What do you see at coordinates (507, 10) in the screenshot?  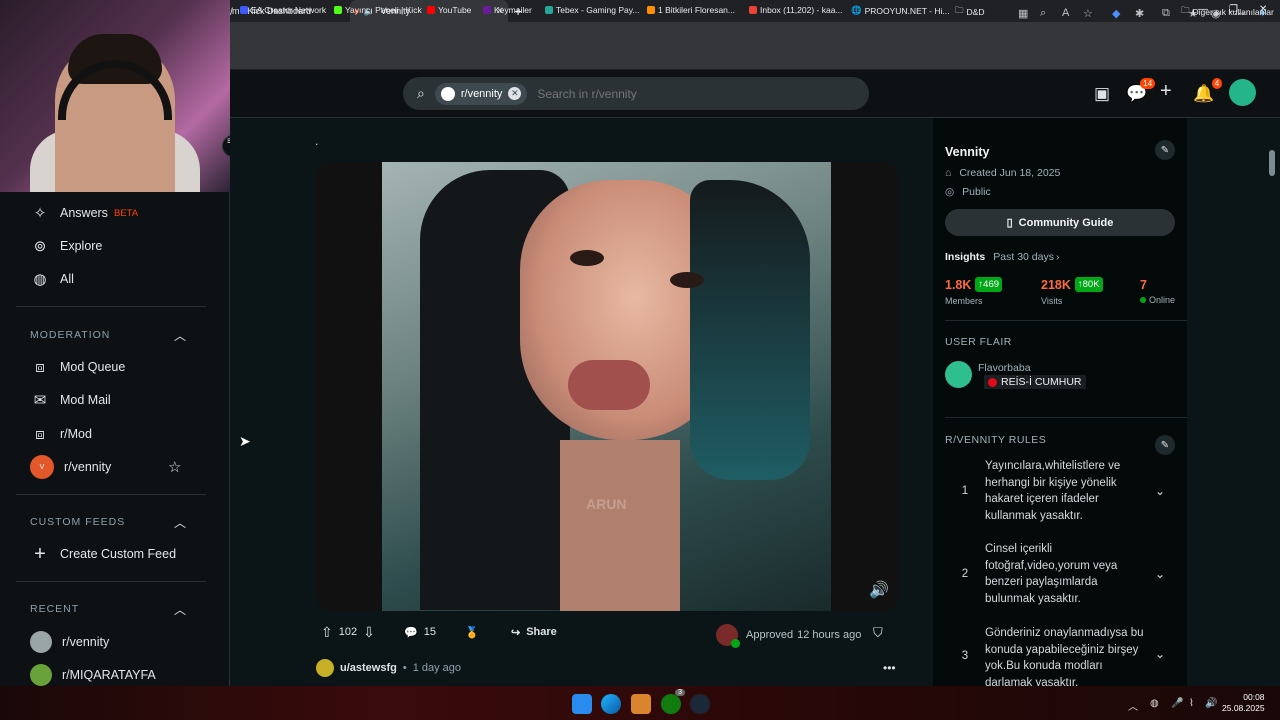 I see `bookmark-item: Keymailer` at bounding box center [507, 10].